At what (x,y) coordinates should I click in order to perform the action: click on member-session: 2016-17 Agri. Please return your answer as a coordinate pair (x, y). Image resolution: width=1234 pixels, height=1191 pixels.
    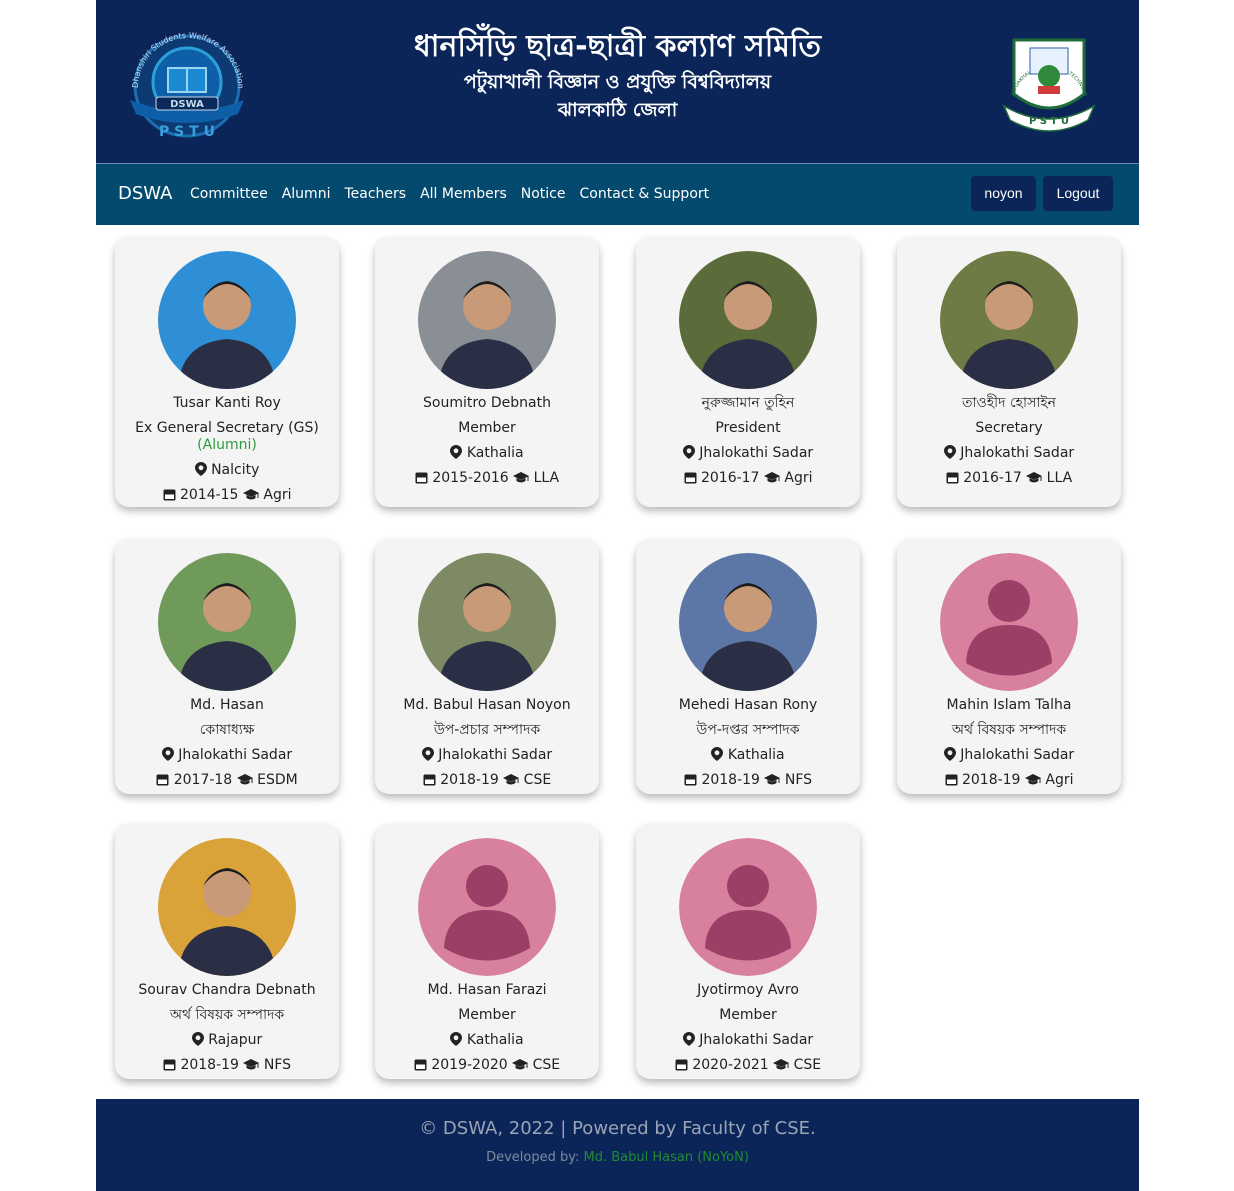
    Looking at the image, I should click on (748, 478).